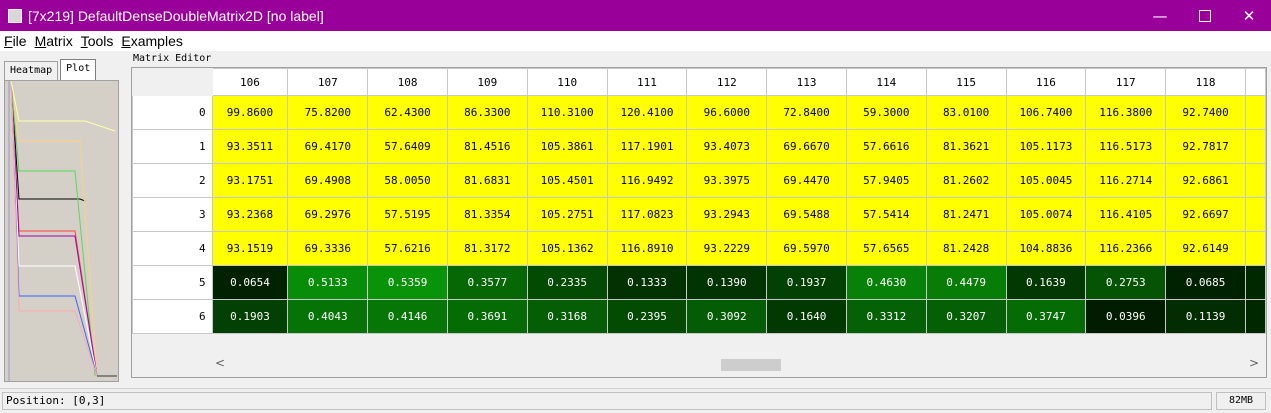 This screenshot has width=1271, height=413. What do you see at coordinates (407, 146) in the screenshot?
I see `matrix-cell: 57.6409` at bounding box center [407, 146].